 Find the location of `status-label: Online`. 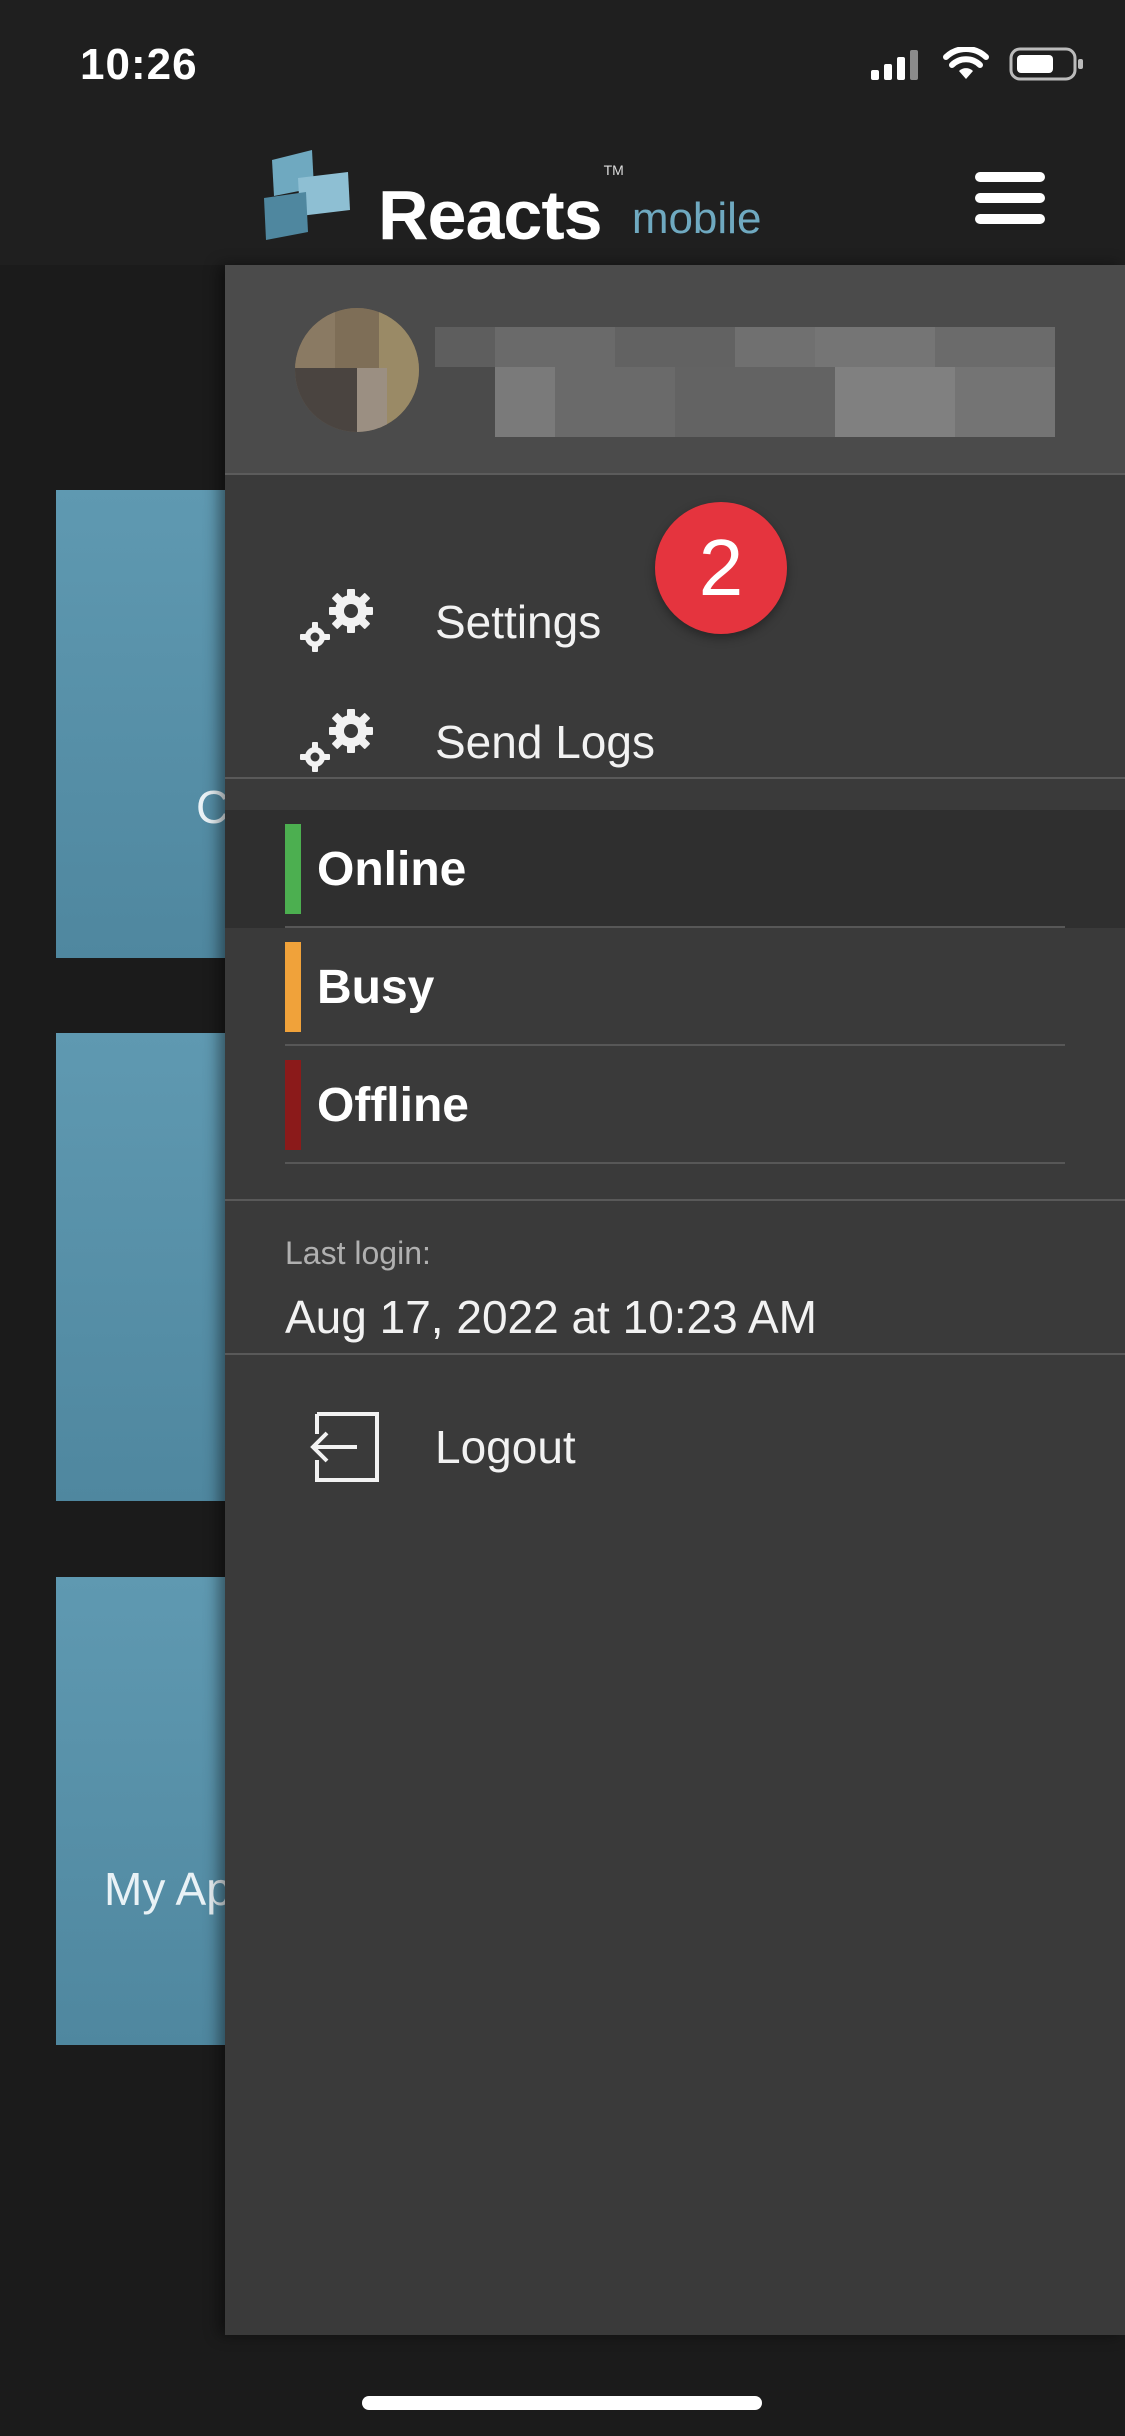

status-label: Online is located at coordinates (392, 869).